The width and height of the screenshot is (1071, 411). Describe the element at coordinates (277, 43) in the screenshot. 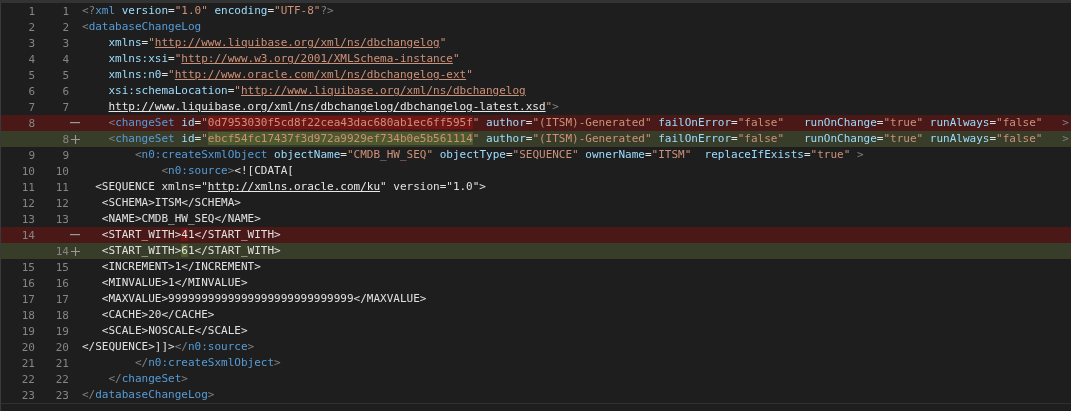

I see `code-line: xmlns="http://www.liquibase.org/xml/ns/dbchangelog"` at that location.